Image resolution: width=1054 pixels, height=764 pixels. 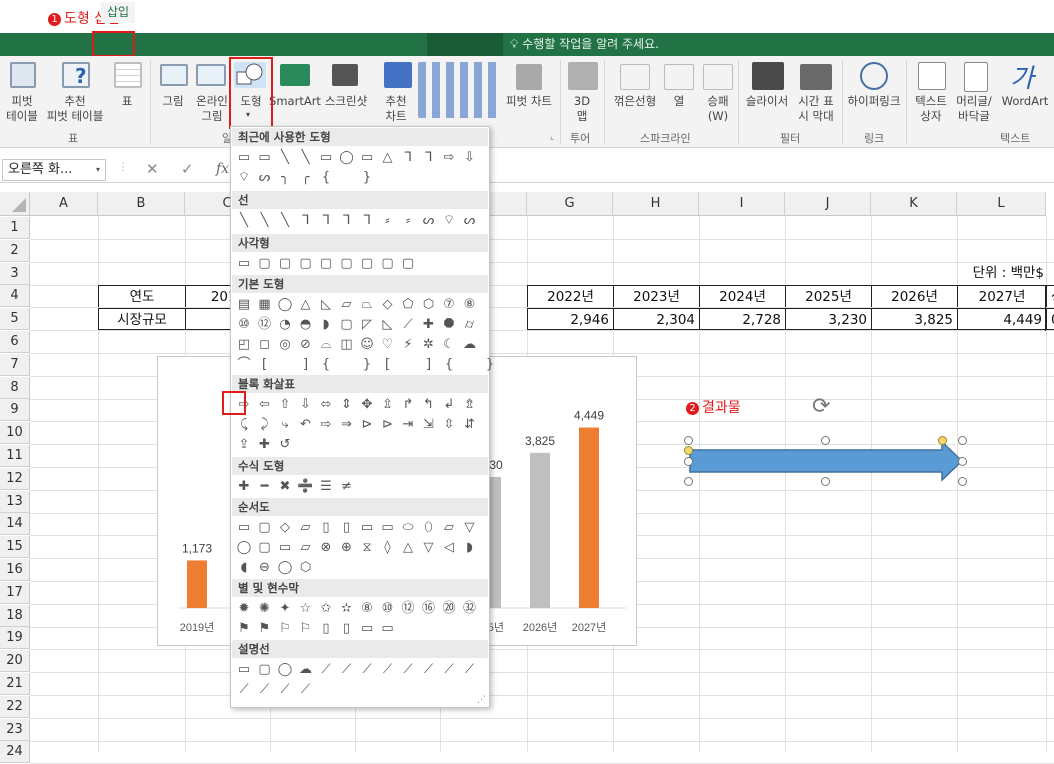 I want to click on slicer-label: 슬라이서, so click(x=767, y=101).